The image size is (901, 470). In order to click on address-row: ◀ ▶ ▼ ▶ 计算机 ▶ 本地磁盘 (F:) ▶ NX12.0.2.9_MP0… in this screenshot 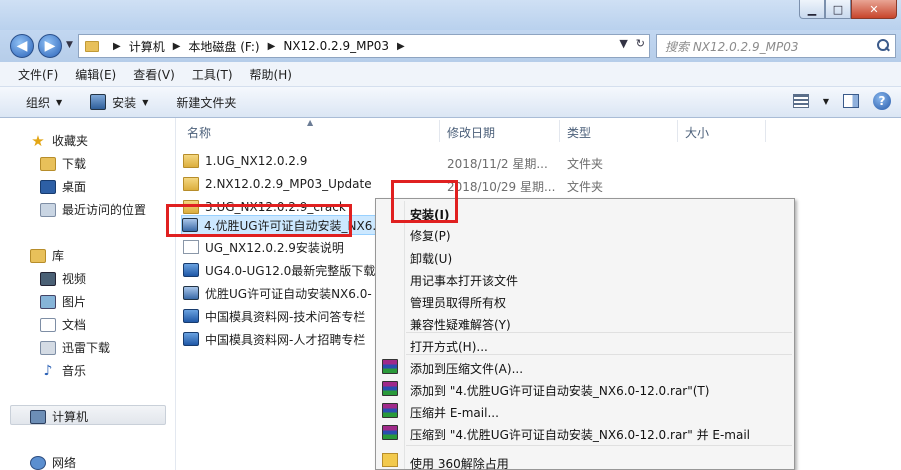, I will do `click(450, 46)`.